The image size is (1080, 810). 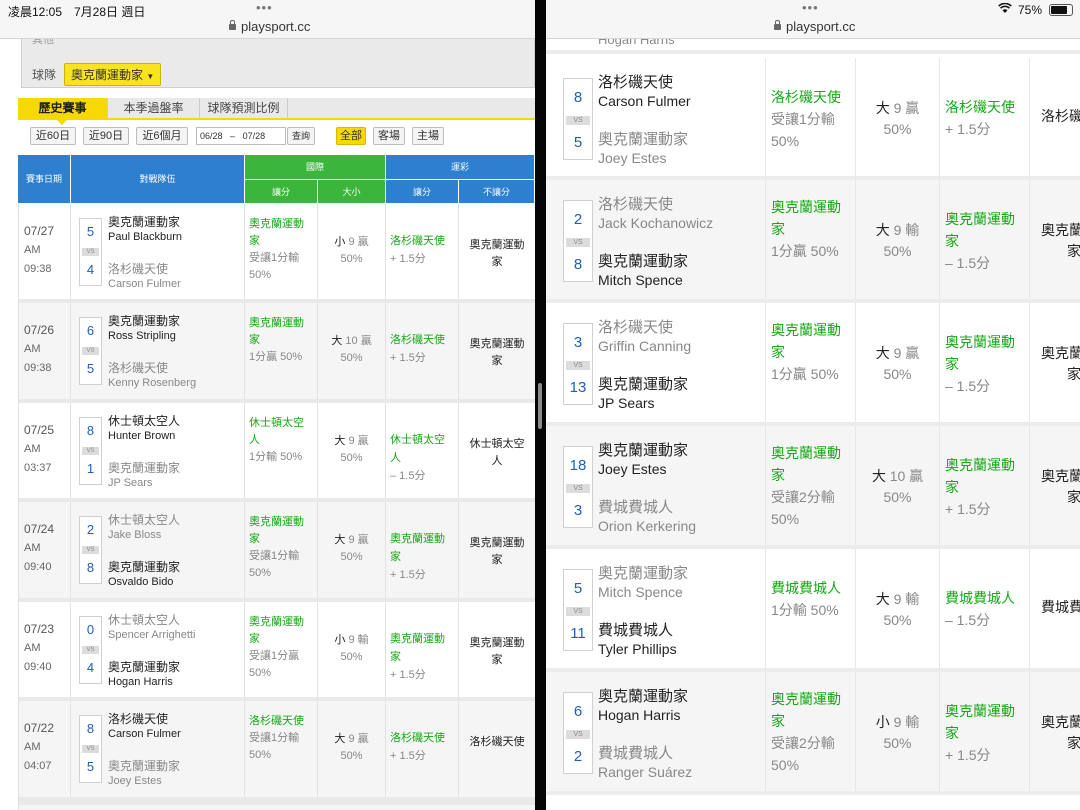 What do you see at coordinates (269, 26) in the screenshot?
I see `left-url: playsport.cc` at bounding box center [269, 26].